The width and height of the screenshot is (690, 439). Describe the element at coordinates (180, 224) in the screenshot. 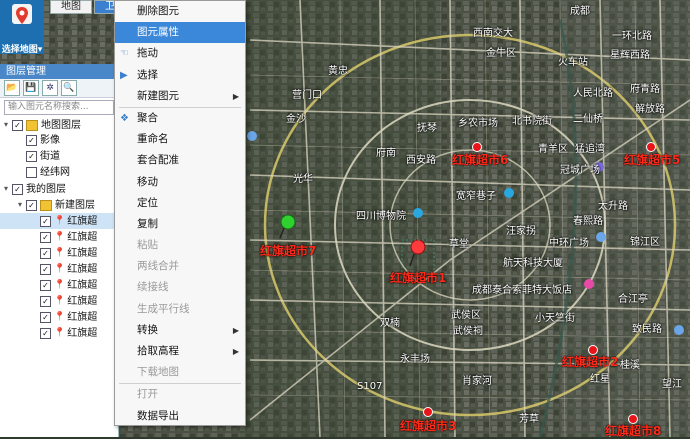

I see `menu-item: 复制` at that location.